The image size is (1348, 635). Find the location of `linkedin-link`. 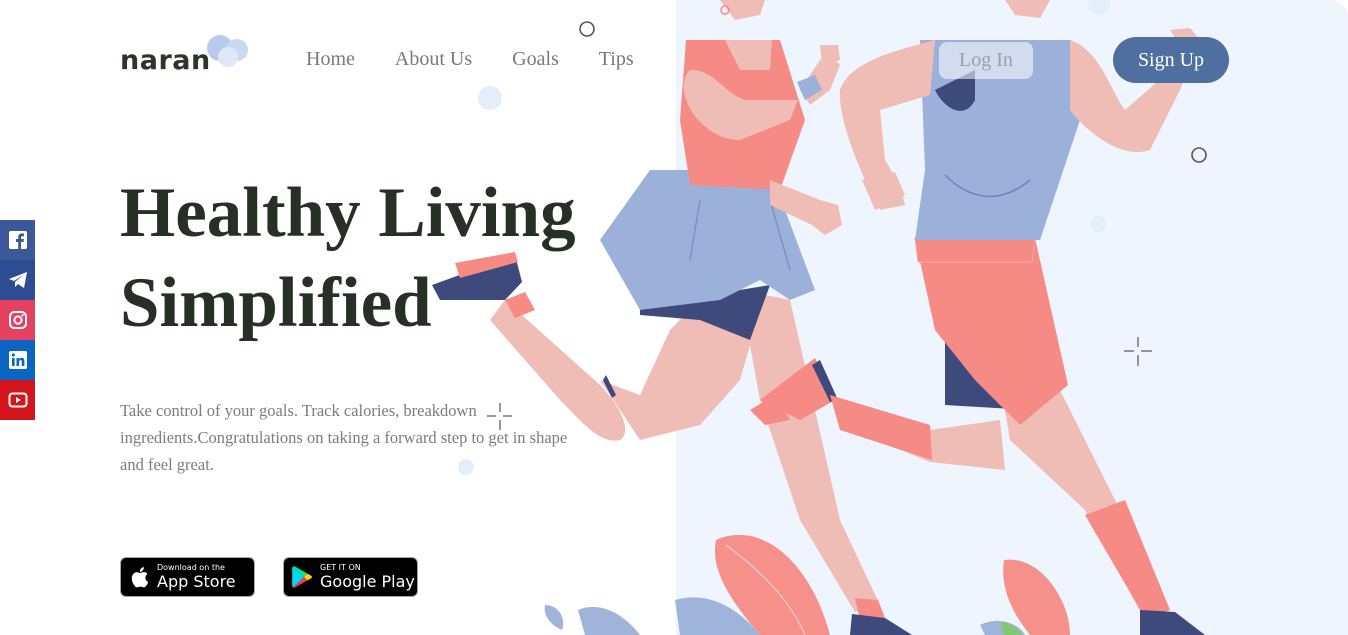

linkedin-link is located at coordinates (17, 360).